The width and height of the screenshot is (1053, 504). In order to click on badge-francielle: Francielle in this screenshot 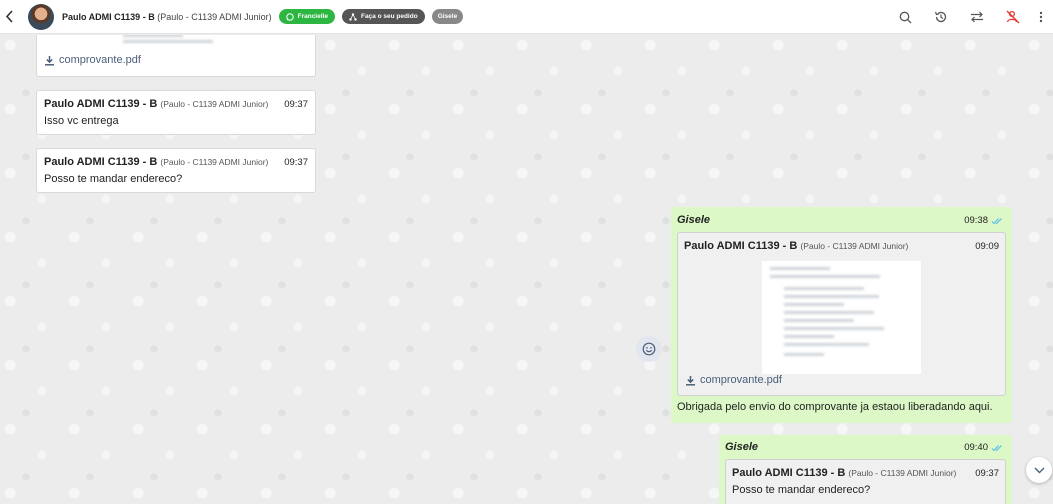, I will do `click(306, 16)`.